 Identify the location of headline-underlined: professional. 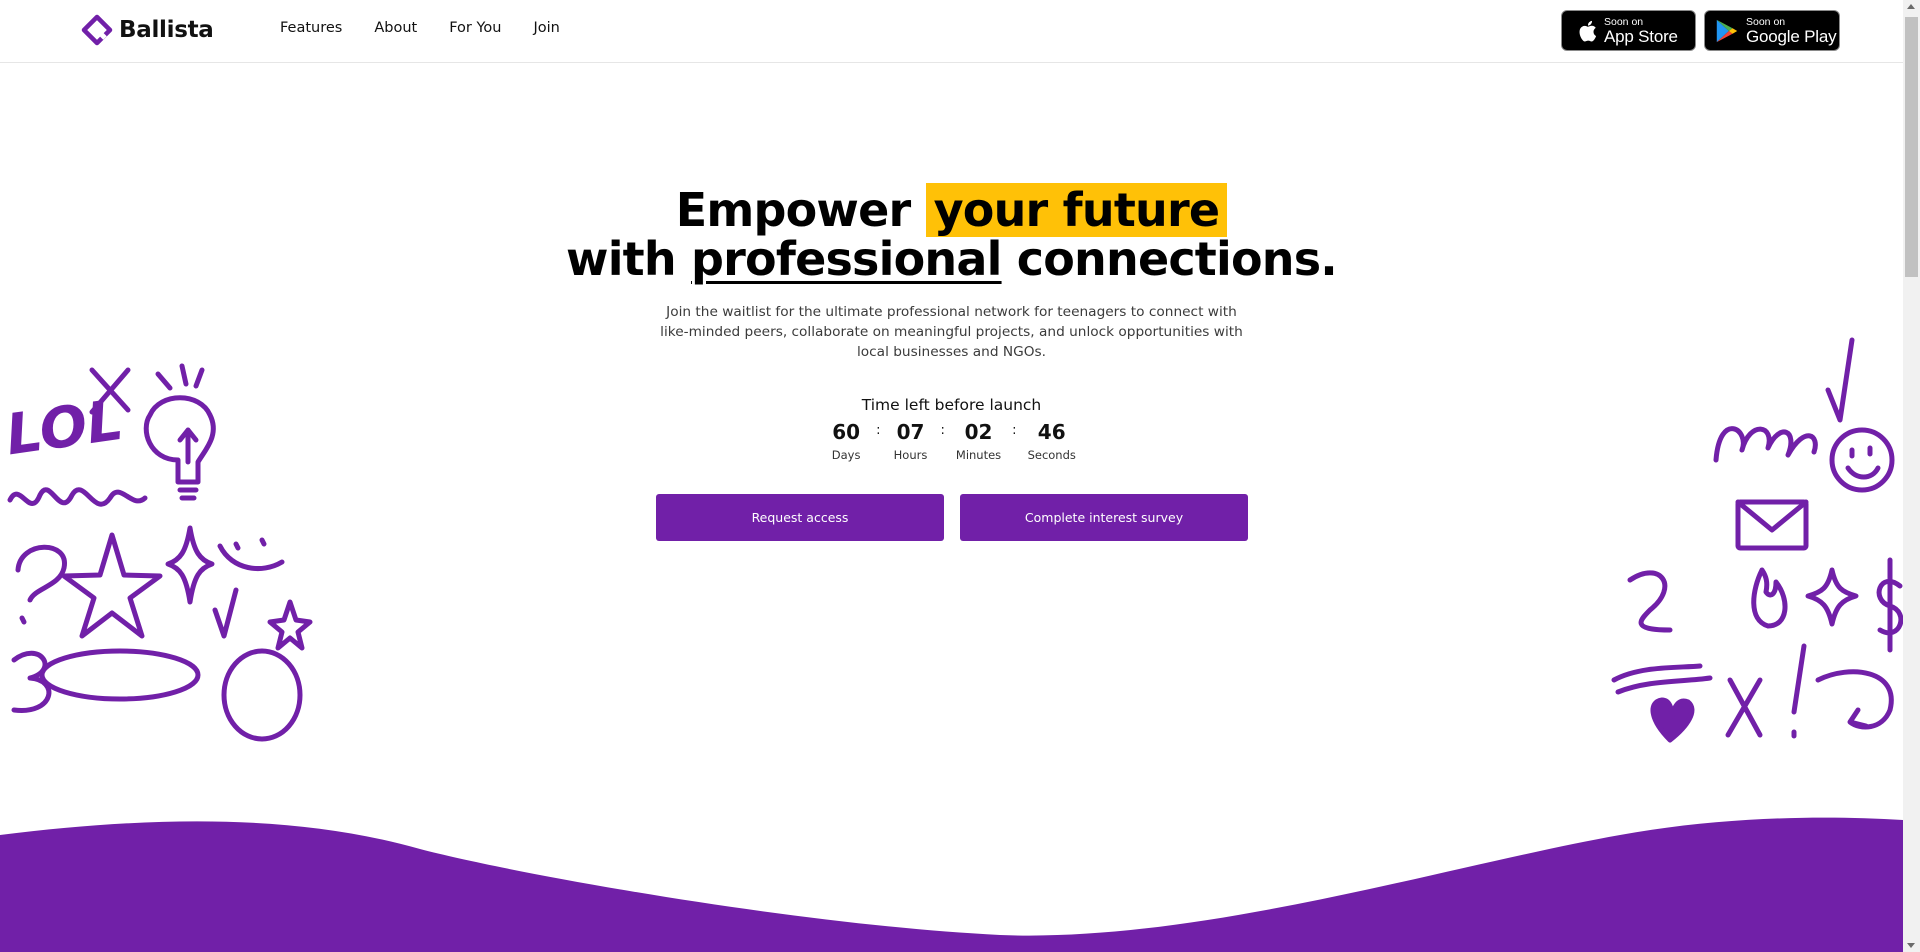
(846, 259).